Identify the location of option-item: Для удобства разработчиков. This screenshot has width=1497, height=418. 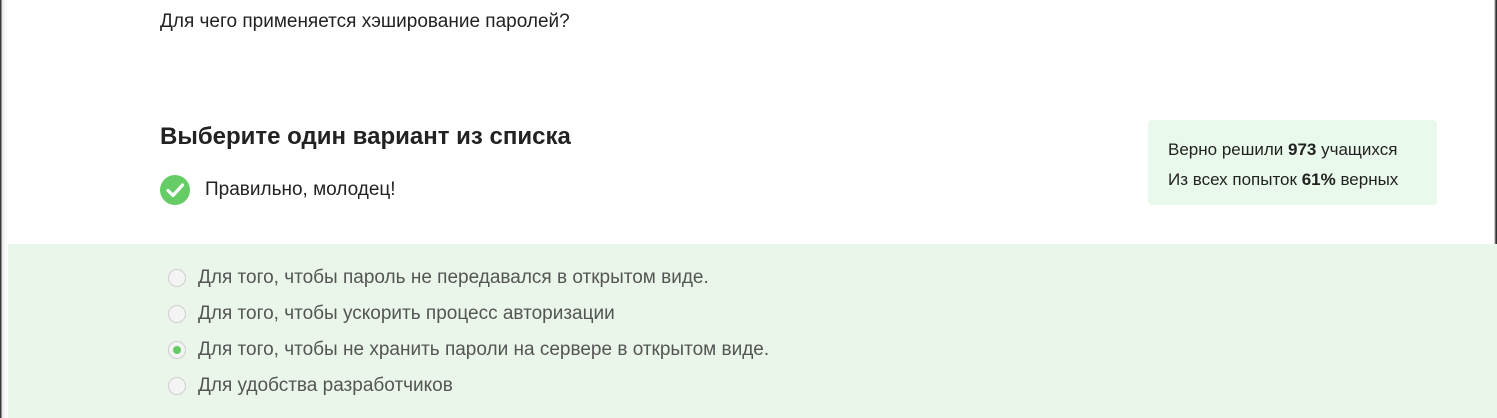
(310, 386).